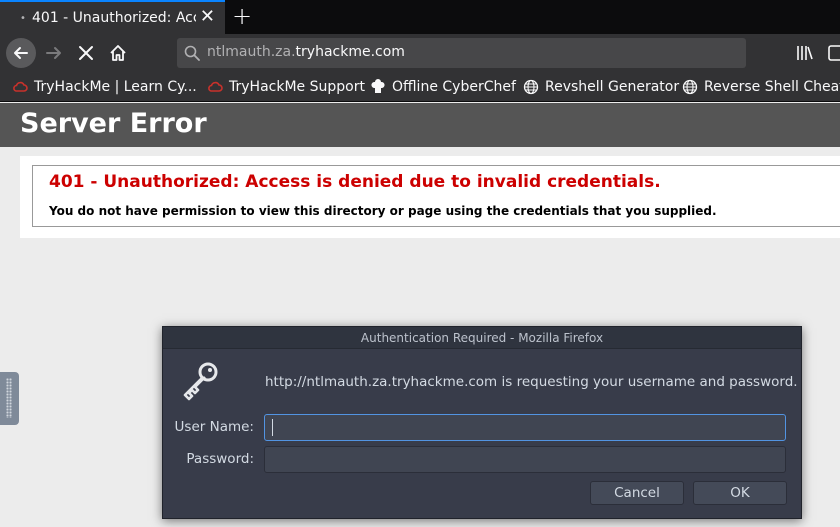 The width and height of the screenshot is (840, 527). Describe the element at coordinates (461, 53) in the screenshot. I see `url-bar: ntlmauth.za.tryhackme.com` at that location.